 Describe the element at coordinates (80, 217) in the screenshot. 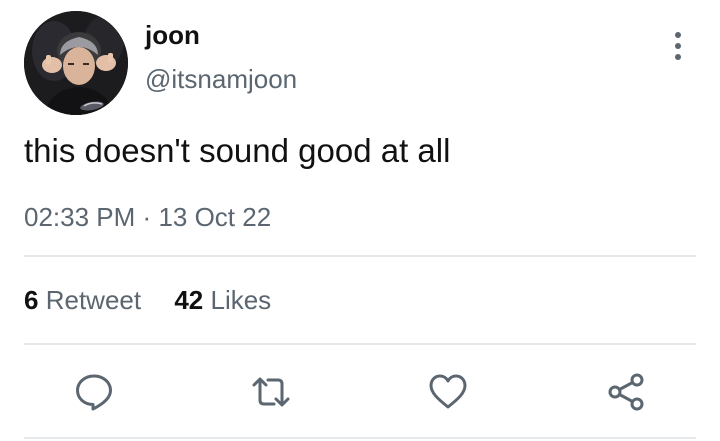

I see `tweet-time: 02:33 PM` at that location.